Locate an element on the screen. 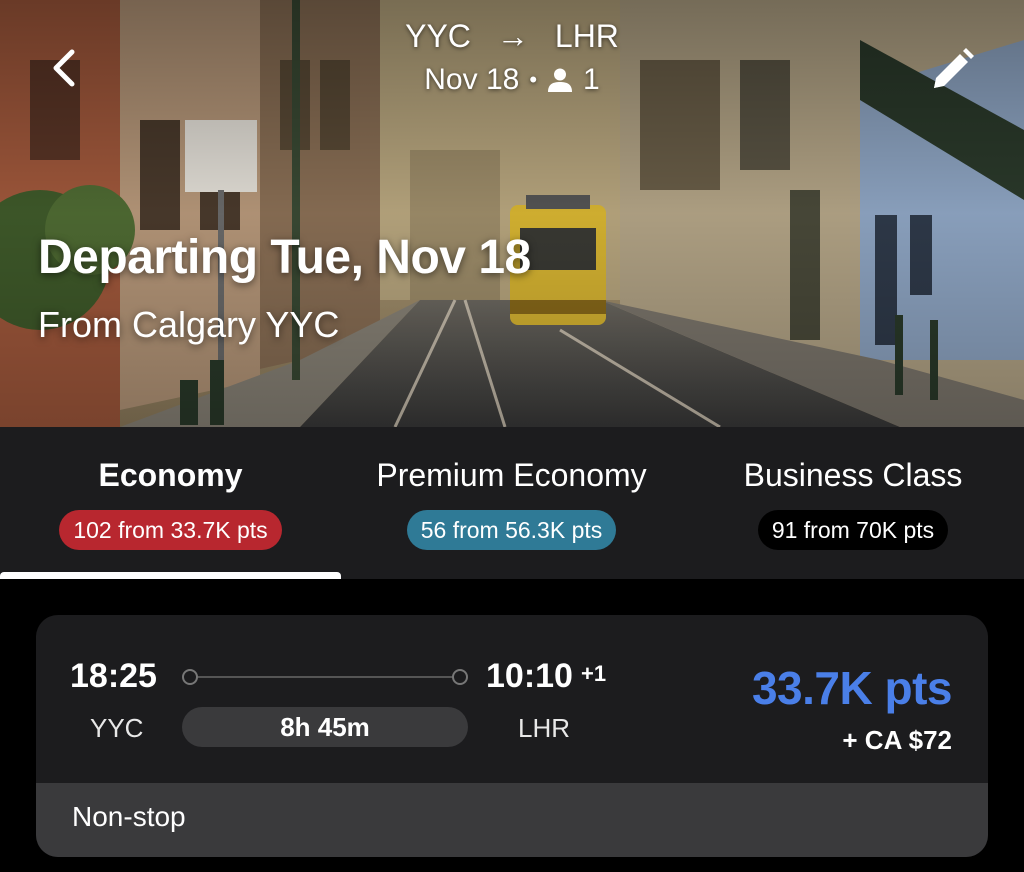 Image resolution: width=1024 pixels, height=872 pixels. chevron-left-icon is located at coordinates (64, 68).